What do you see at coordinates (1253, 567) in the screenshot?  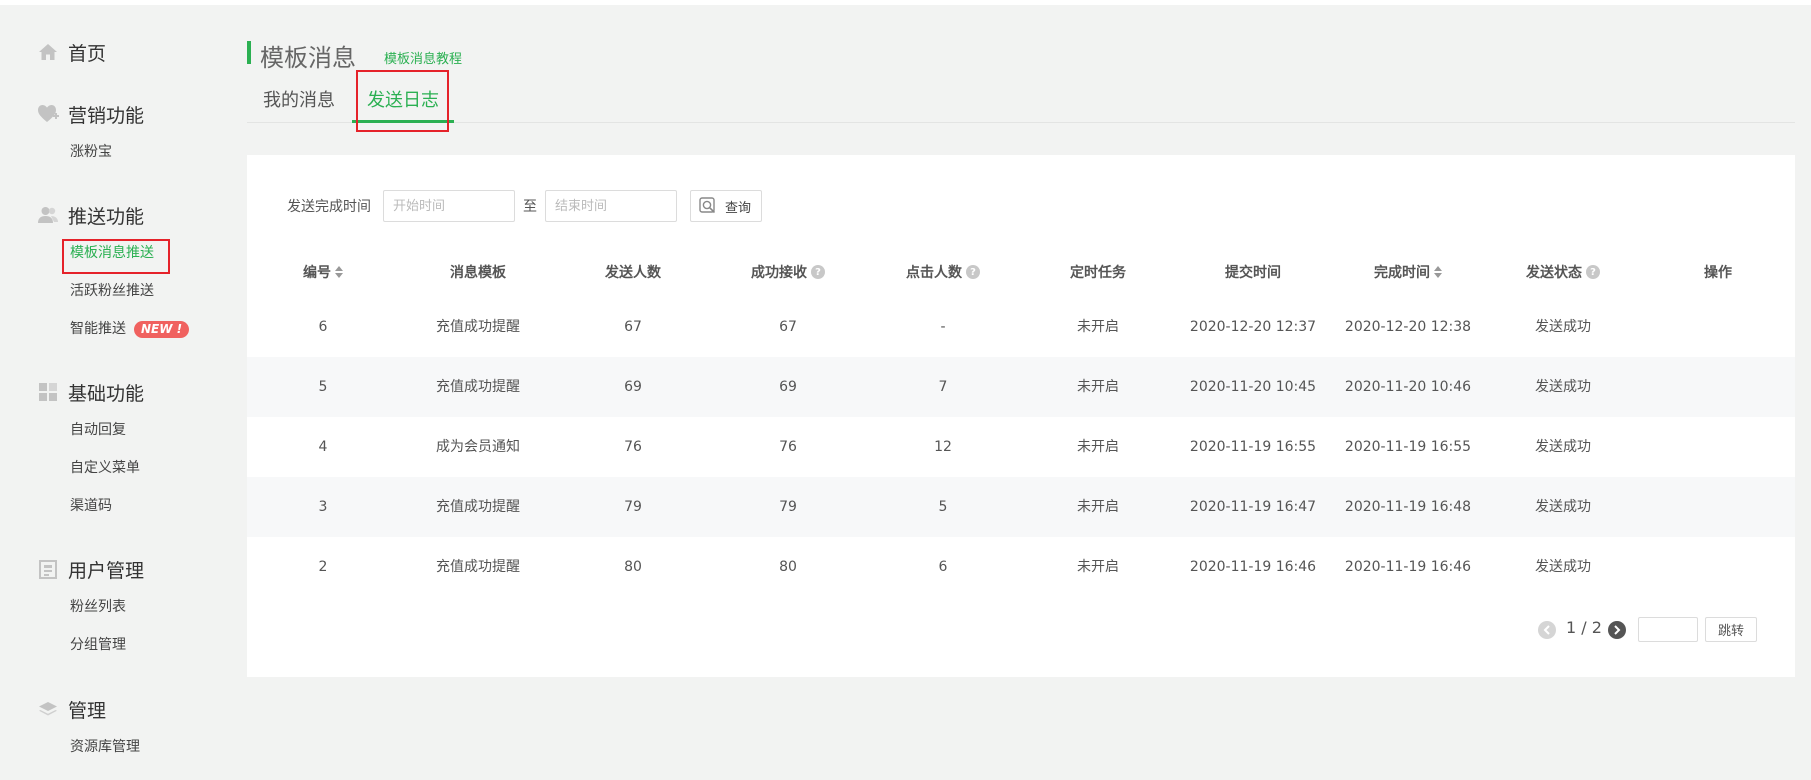 I see `cell-submit-time: 2020-11-19 16:46` at bounding box center [1253, 567].